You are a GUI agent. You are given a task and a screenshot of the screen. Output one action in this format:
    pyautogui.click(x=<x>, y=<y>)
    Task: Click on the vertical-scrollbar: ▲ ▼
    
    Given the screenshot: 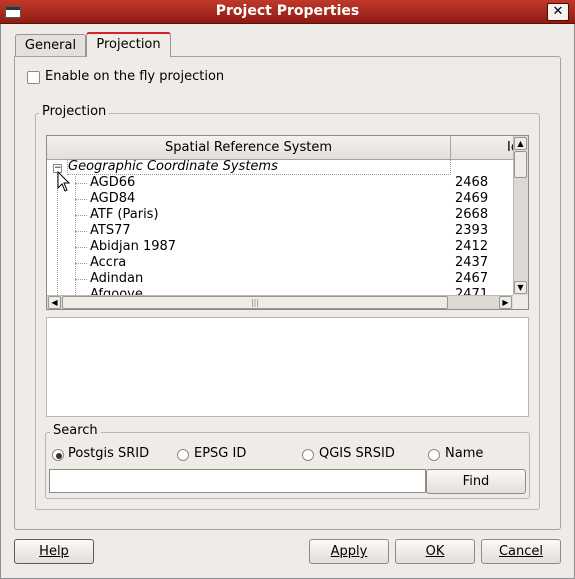 What is the action you would take?
    pyautogui.click(x=520, y=215)
    